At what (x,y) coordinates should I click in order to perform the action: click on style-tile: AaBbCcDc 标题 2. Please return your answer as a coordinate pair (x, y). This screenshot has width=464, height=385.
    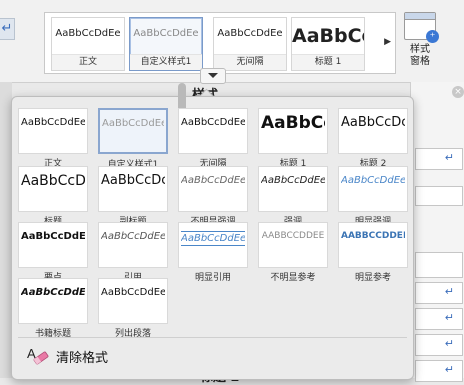
    Looking at the image, I should click on (373, 138).